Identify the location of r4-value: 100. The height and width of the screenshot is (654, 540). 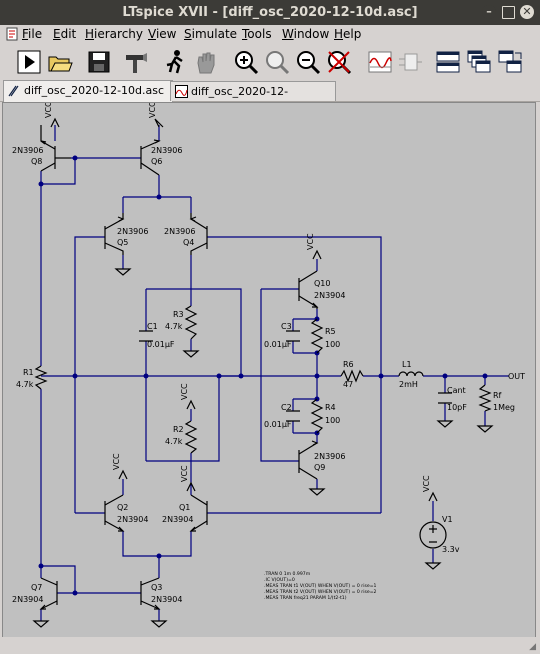
(332, 420).